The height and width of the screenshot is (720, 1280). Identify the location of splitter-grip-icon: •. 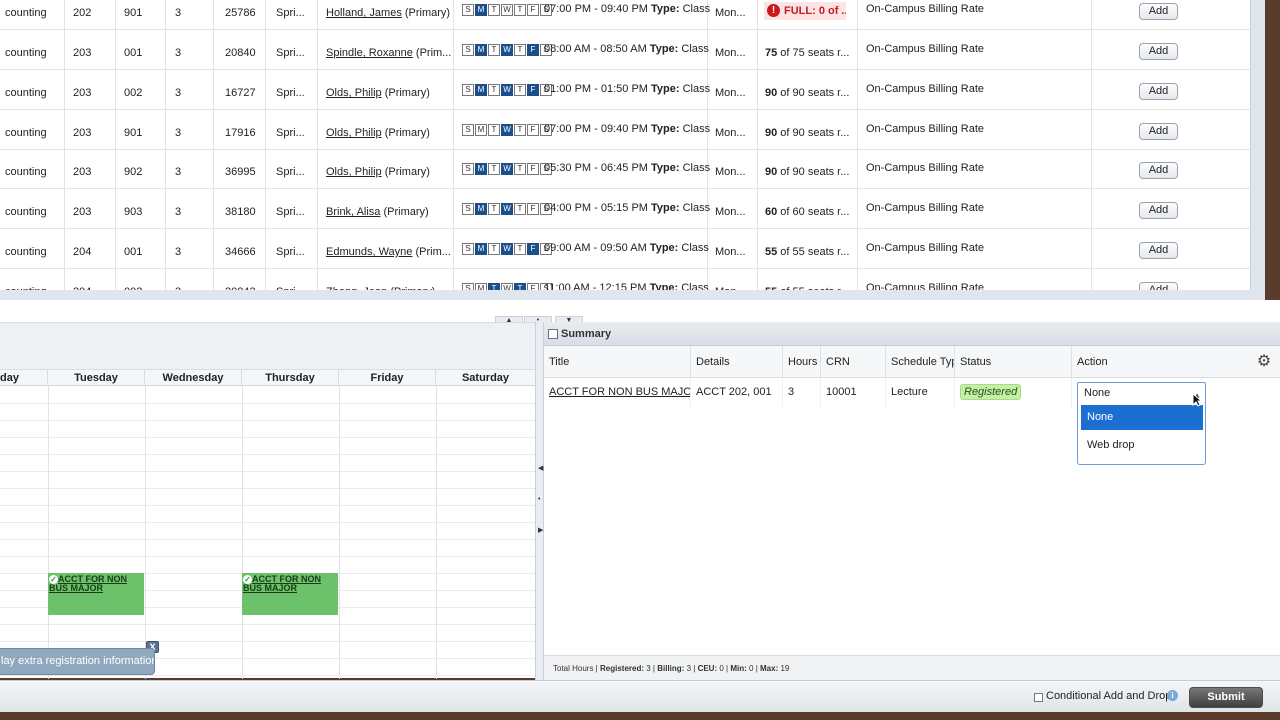
(540, 500).